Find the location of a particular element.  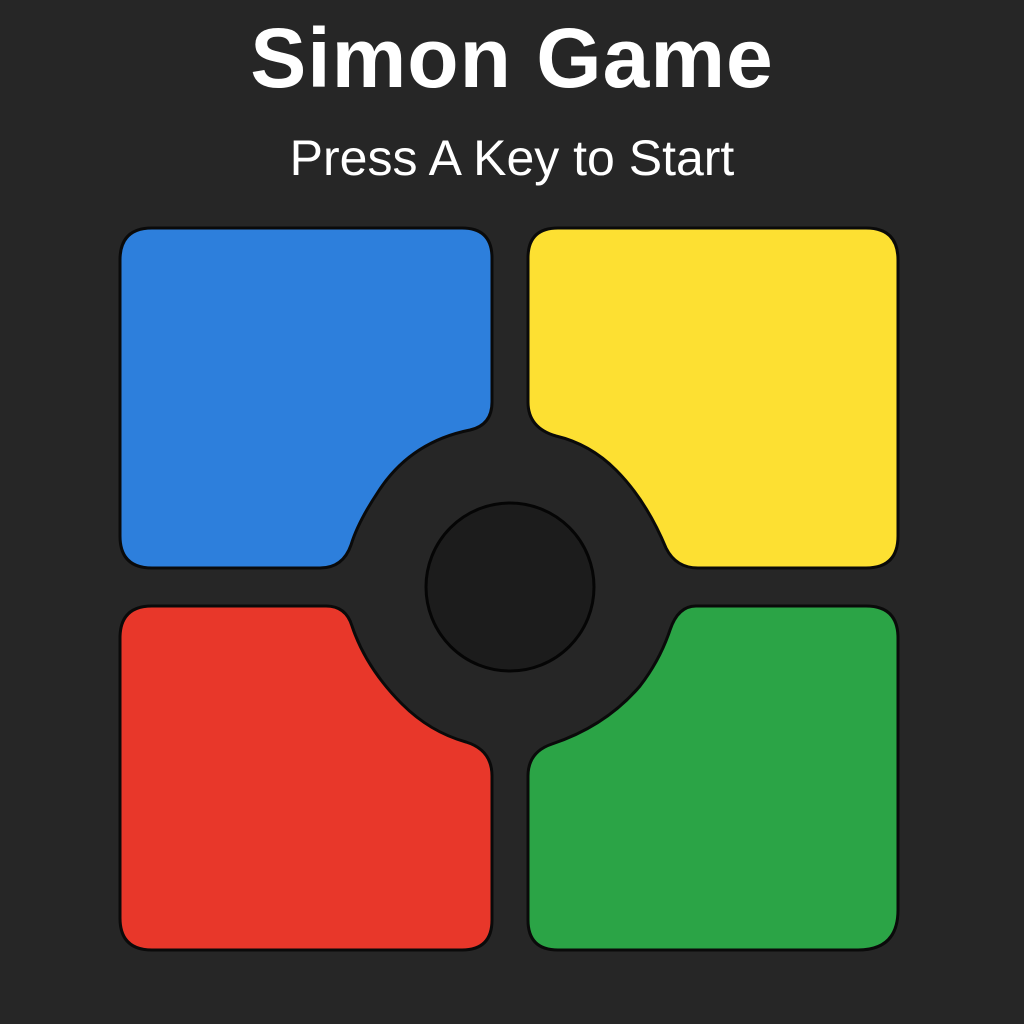

red-button is located at coordinates (306, 778).